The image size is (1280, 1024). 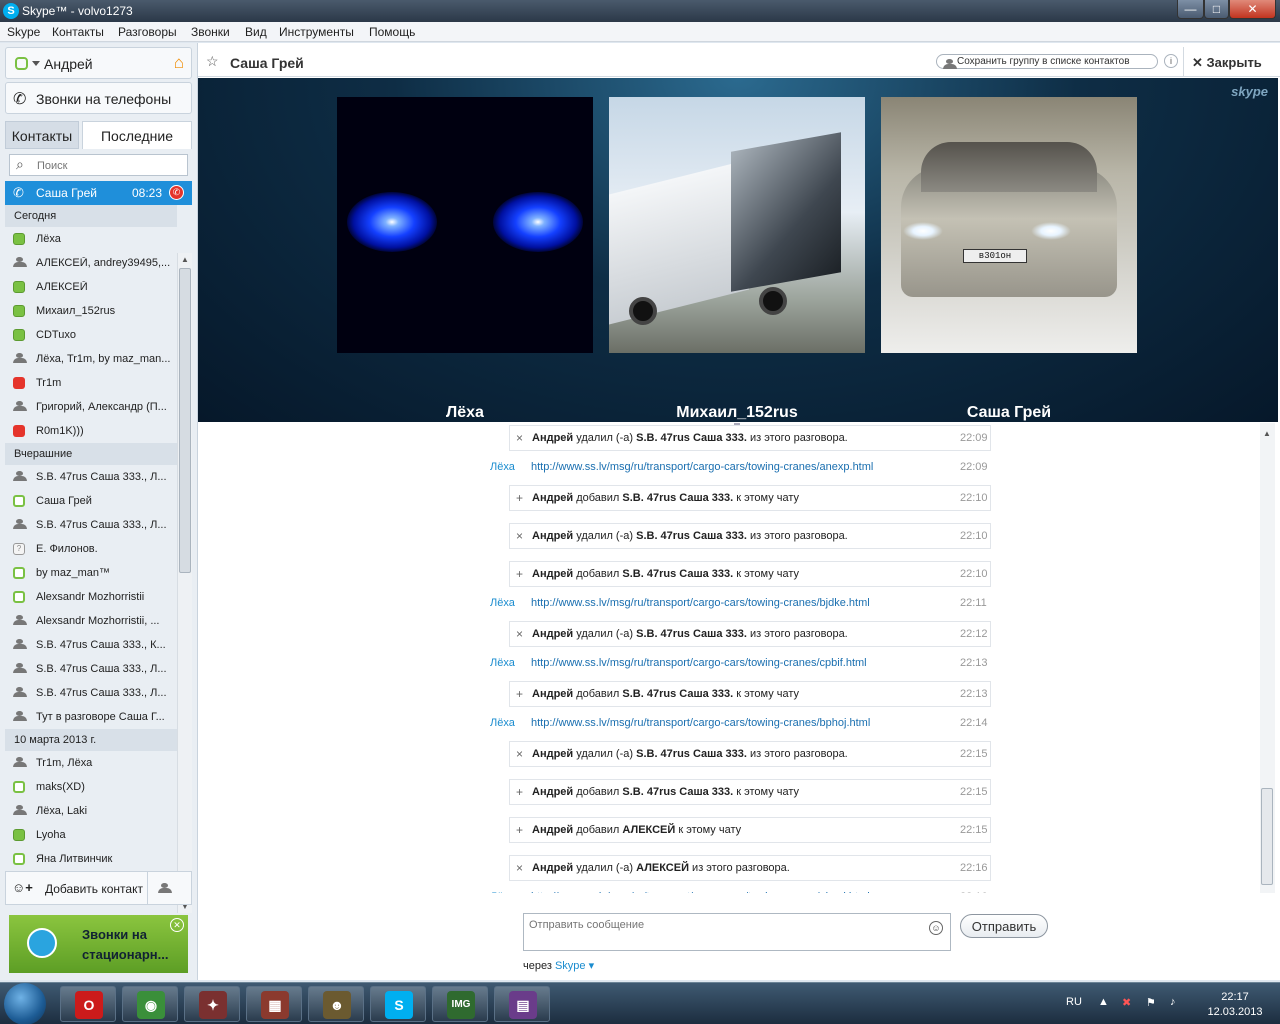 I want to click on star-icon: ☆, so click(x=212, y=61).